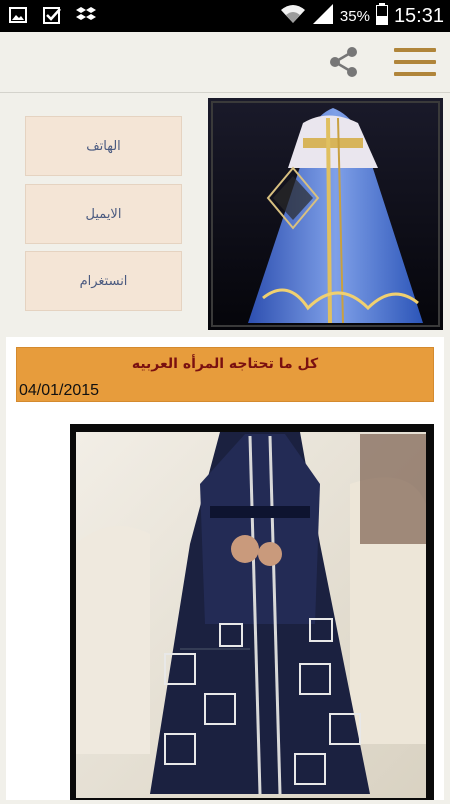 Image resolution: width=450 pixels, height=804 pixels. Describe the element at coordinates (225, 364) in the screenshot. I see `post-title: كل ما تحتاجه المرأه العربيه` at that location.